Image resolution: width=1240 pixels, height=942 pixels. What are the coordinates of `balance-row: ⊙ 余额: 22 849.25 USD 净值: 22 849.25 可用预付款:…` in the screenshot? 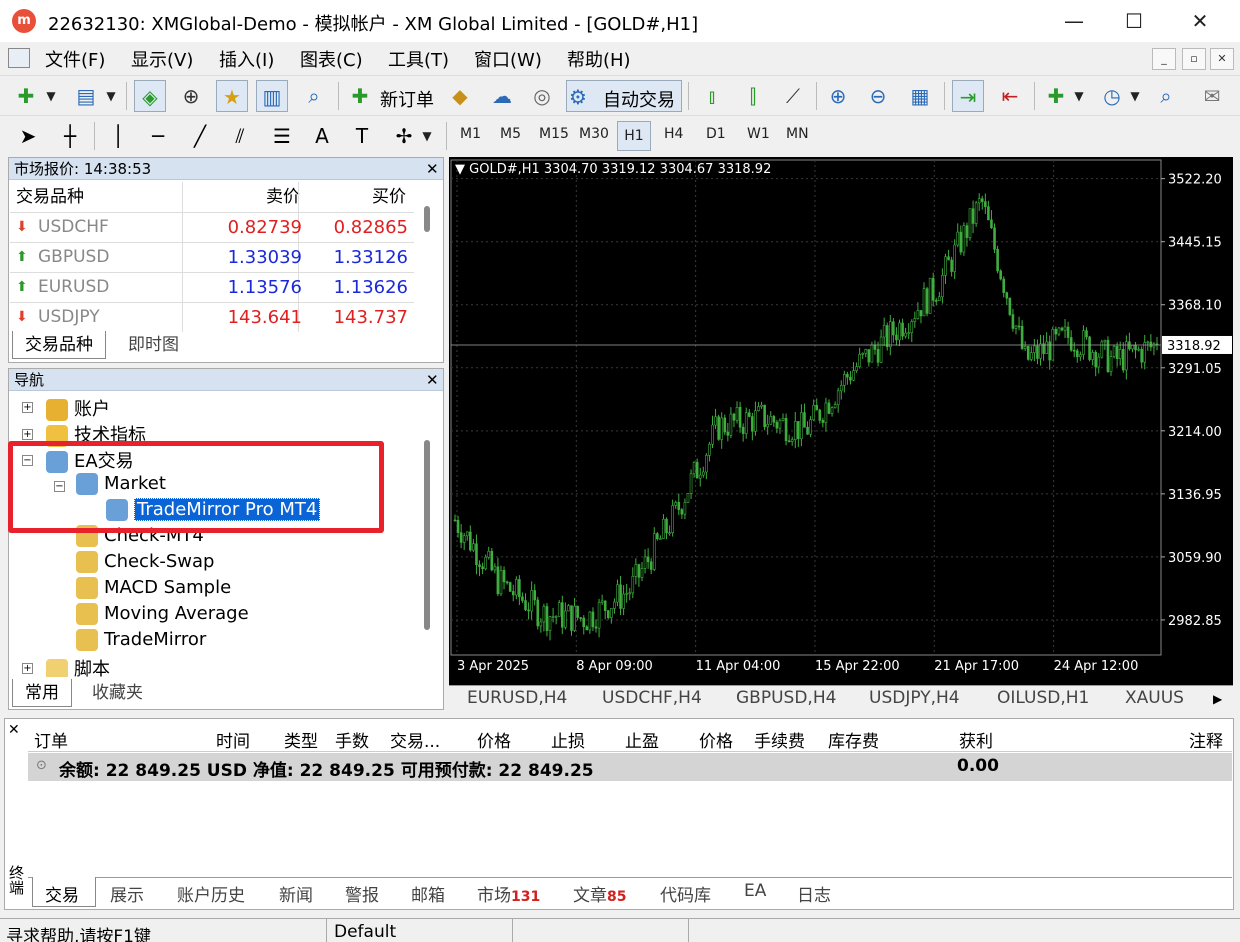 It's located at (630, 767).